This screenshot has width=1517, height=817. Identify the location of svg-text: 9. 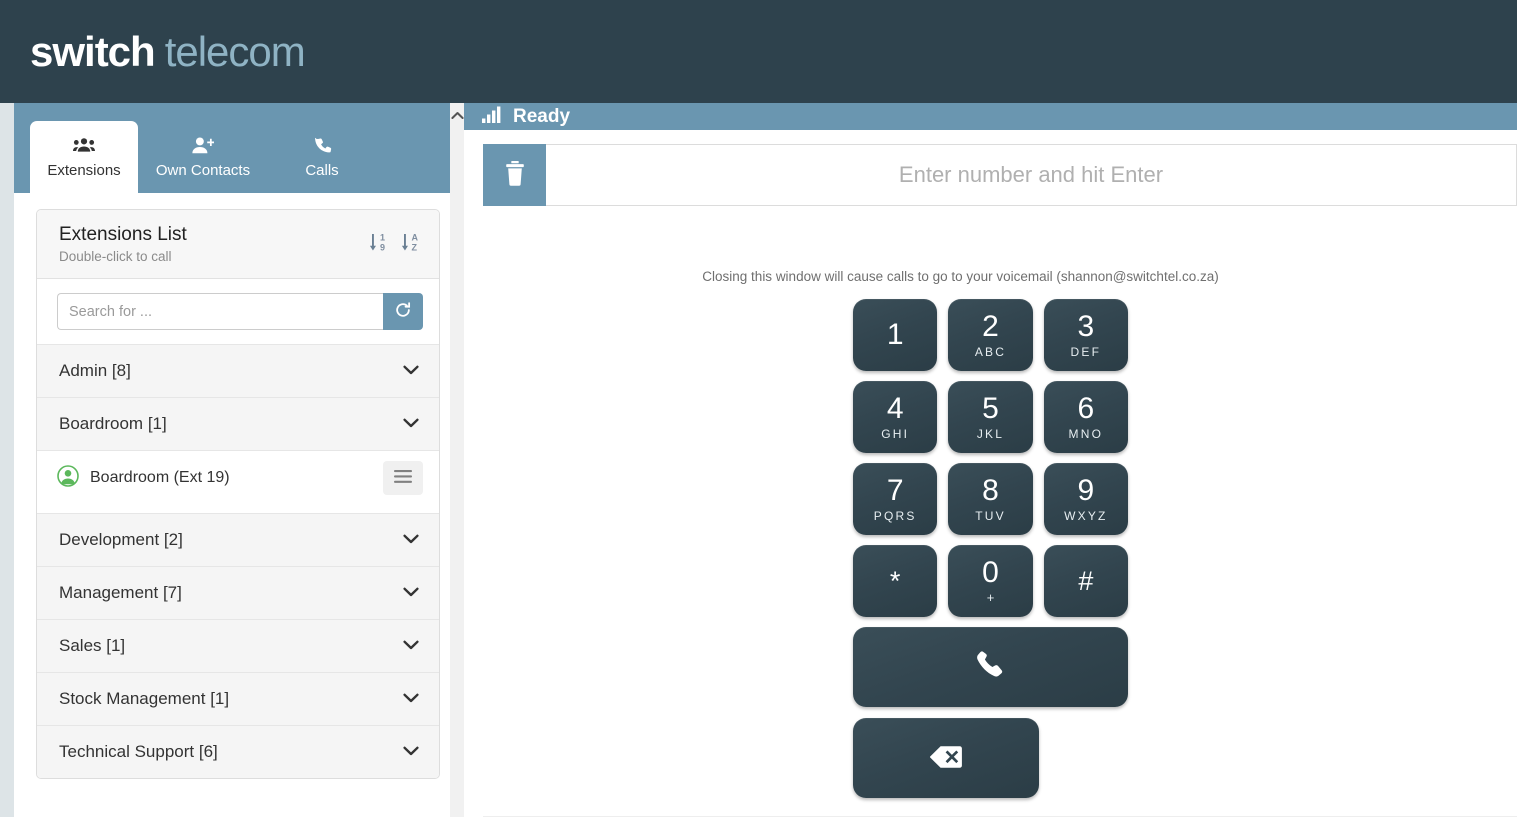
(382, 247).